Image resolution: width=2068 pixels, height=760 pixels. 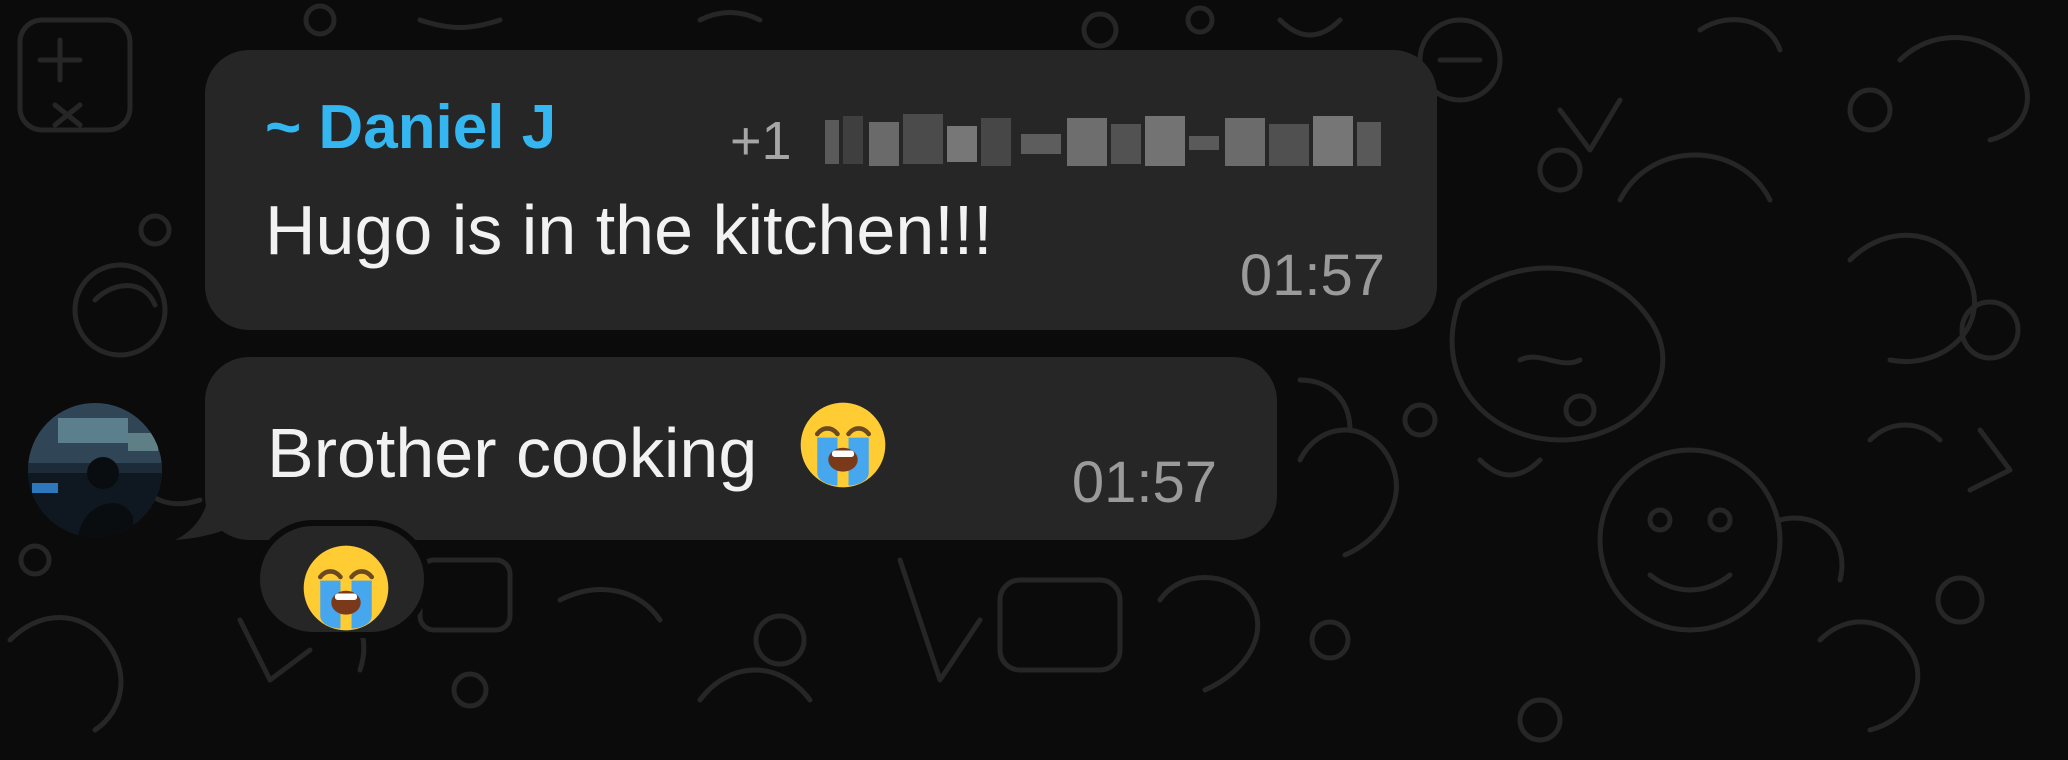 I want to click on profile-photo-icon, so click(x=95, y=470).